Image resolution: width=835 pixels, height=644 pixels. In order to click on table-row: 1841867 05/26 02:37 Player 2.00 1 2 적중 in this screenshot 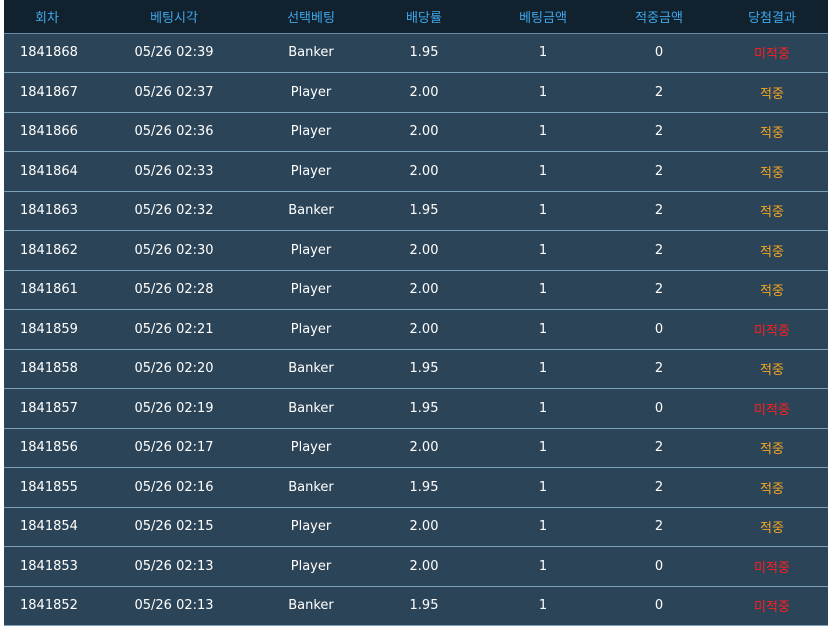, I will do `click(416, 92)`.